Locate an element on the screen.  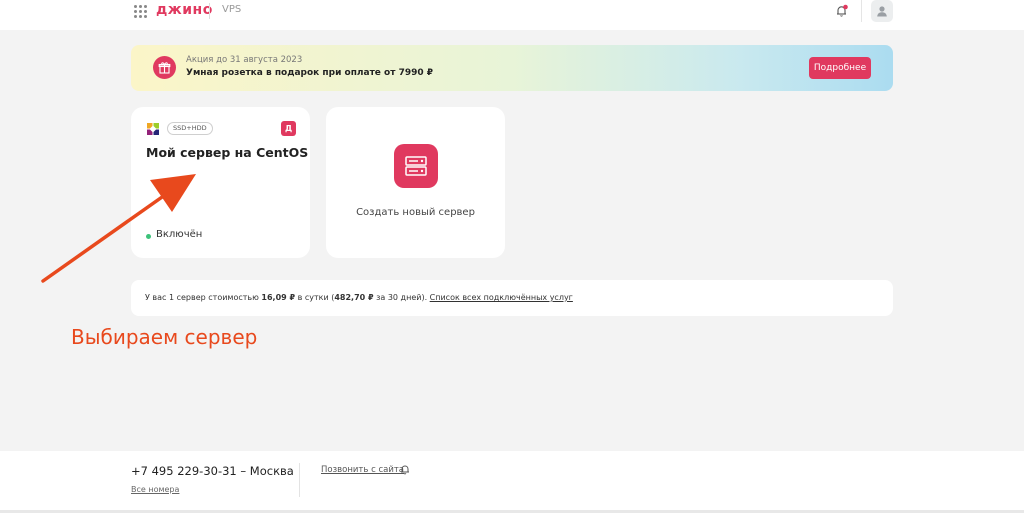
status-indicator is located at coordinates (148, 236).